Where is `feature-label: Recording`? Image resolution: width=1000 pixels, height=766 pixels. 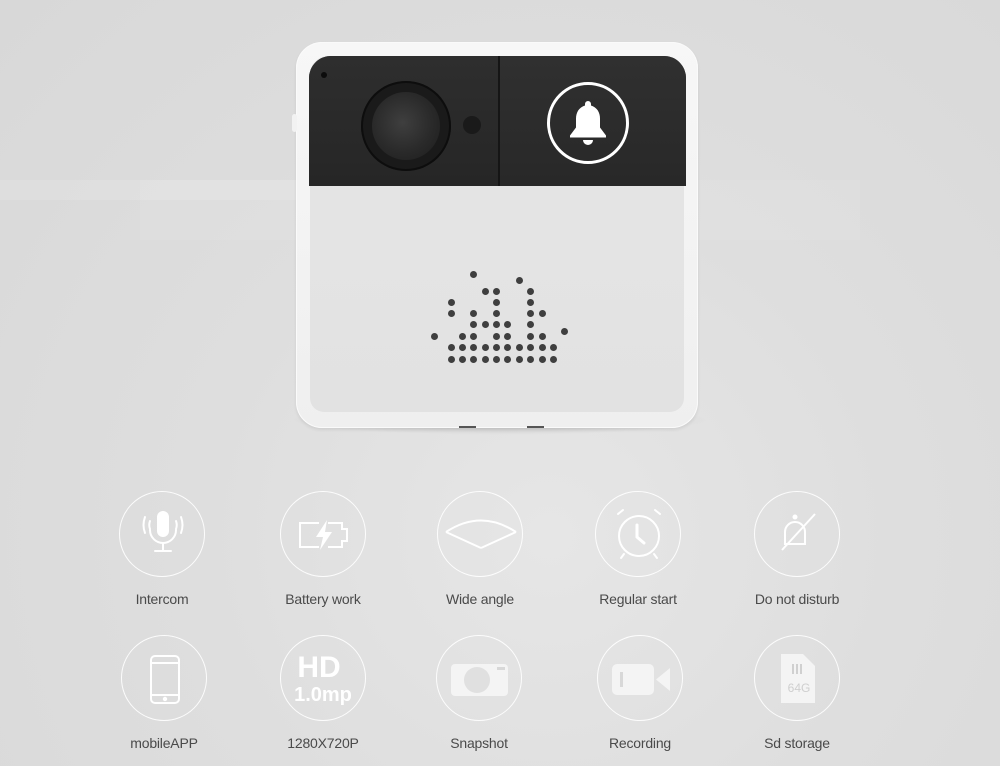
feature-label: Recording is located at coordinates (639, 743).